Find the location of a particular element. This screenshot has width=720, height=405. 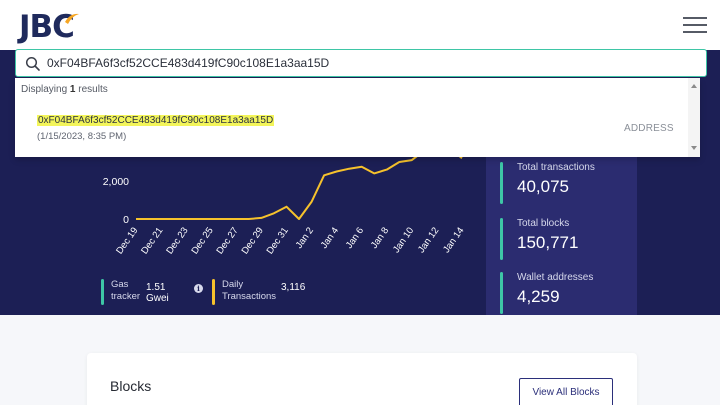

result-count-suffix: results is located at coordinates (93, 89).